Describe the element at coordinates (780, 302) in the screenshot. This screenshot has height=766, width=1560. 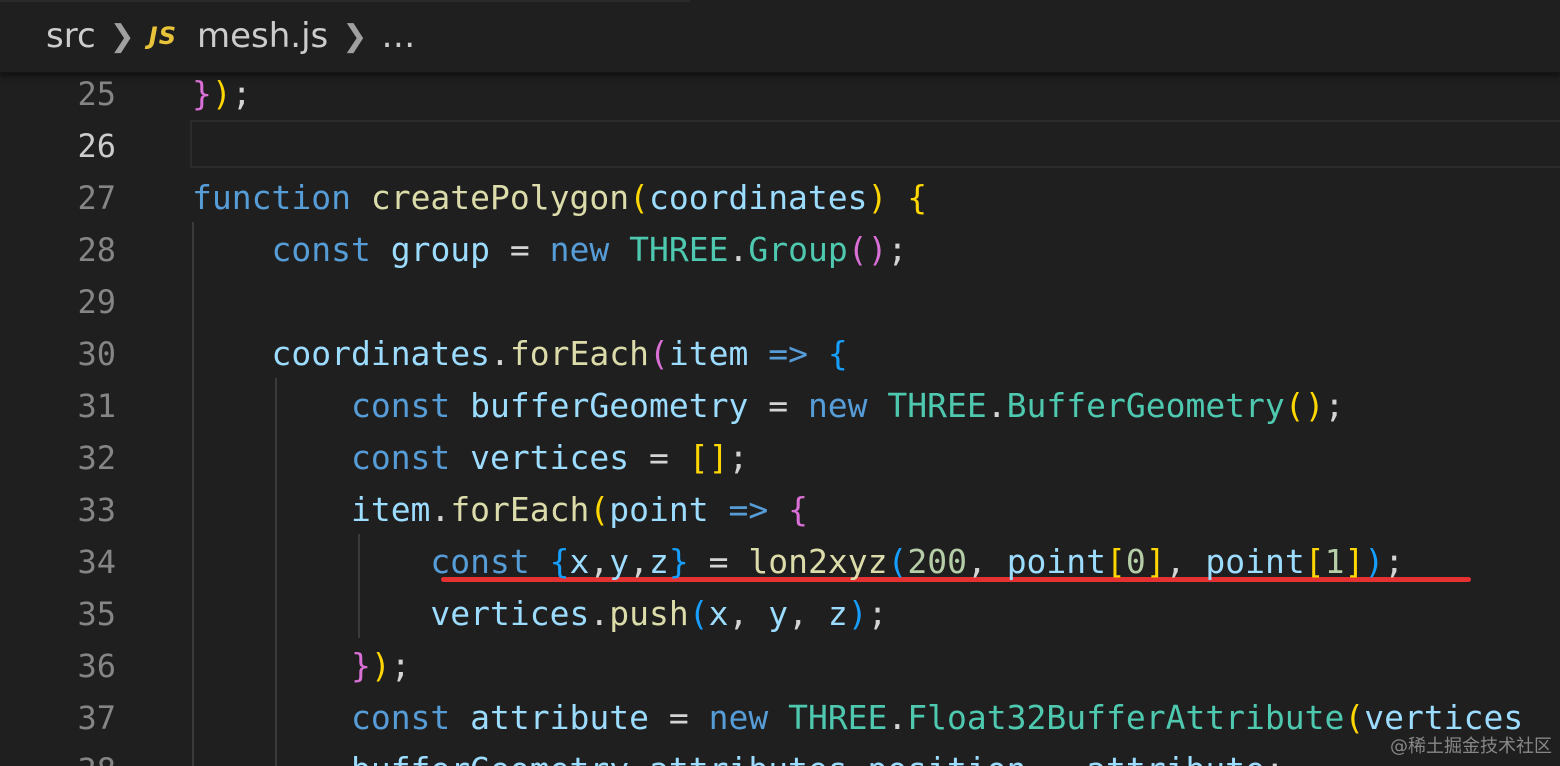
I see `code-line: 29` at that location.